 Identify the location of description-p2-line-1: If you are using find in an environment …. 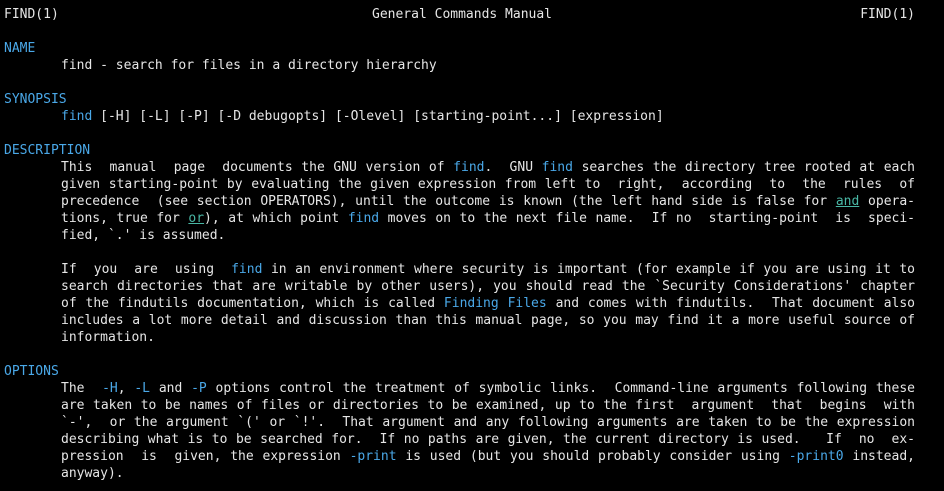
(488, 269).